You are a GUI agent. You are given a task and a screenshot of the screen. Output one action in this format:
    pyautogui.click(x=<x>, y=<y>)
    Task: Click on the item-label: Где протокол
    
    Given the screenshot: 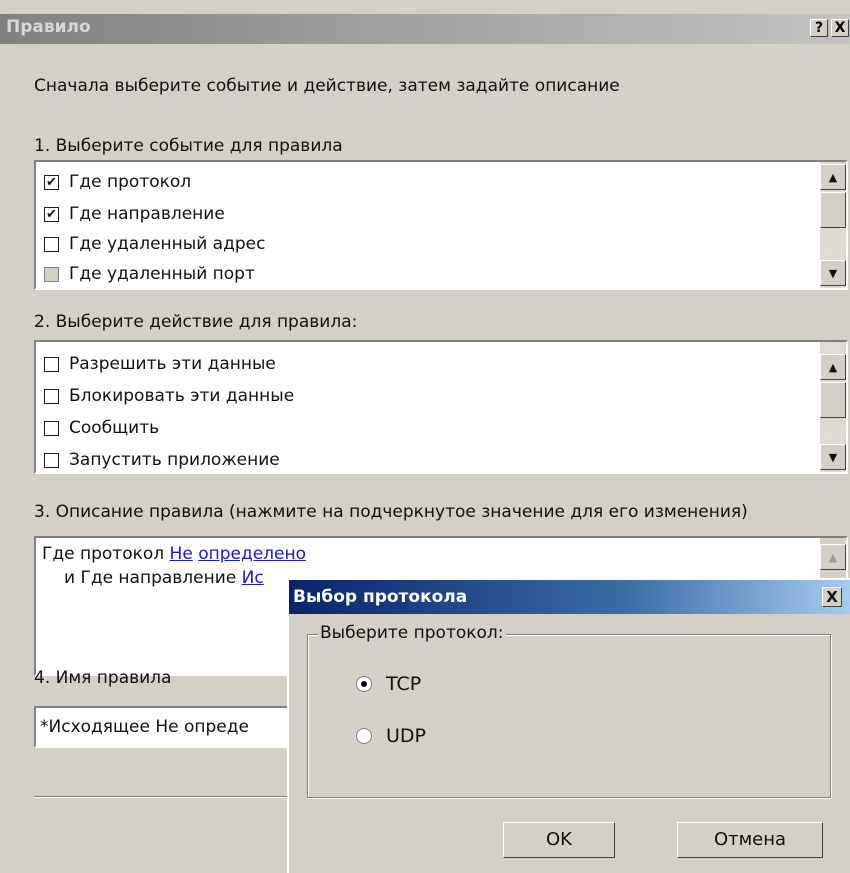 What is the action you would take?
    pyautogui.click(x=130, y=182)
    